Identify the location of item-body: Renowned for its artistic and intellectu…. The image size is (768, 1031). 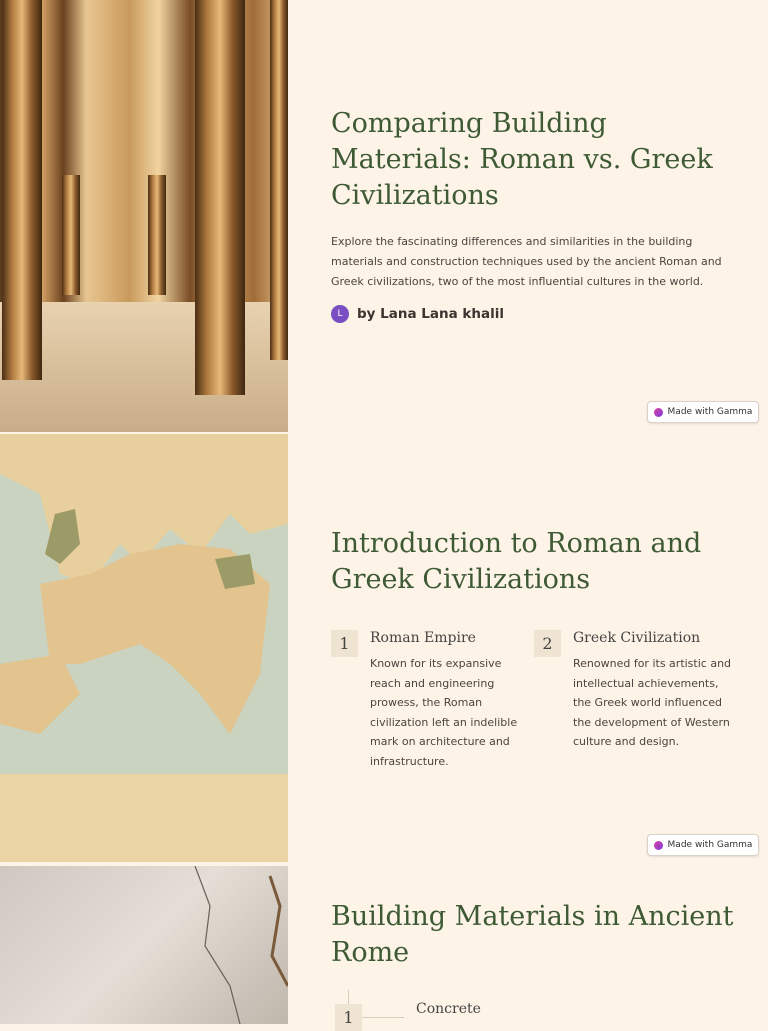
(652, 702).